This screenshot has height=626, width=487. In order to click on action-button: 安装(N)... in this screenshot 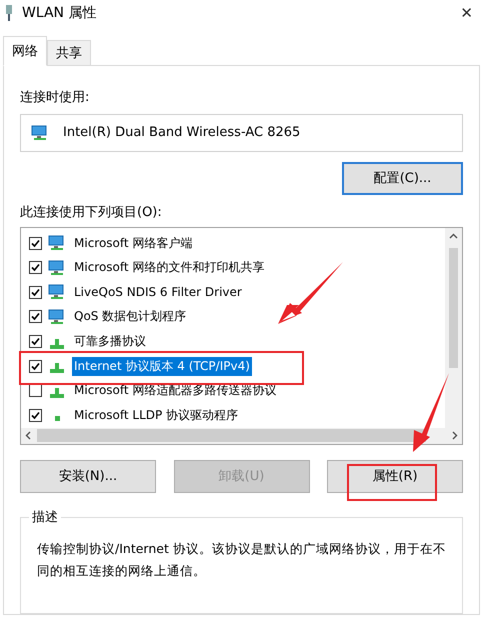, I will do `click(88, 476)`.